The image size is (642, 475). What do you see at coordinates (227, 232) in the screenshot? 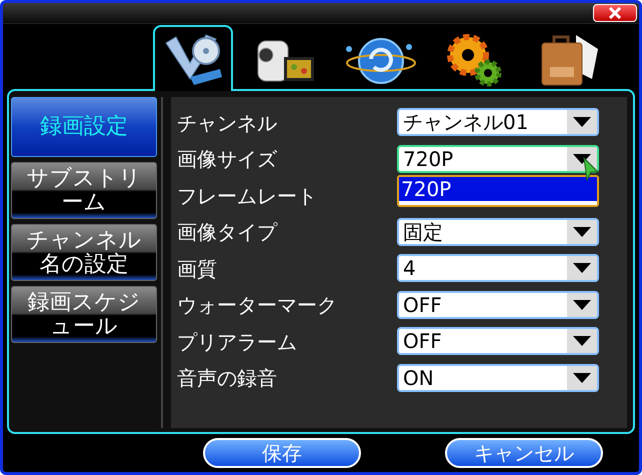
I see `setting-label: 画像タイプ` at bounding box center [227, 232].